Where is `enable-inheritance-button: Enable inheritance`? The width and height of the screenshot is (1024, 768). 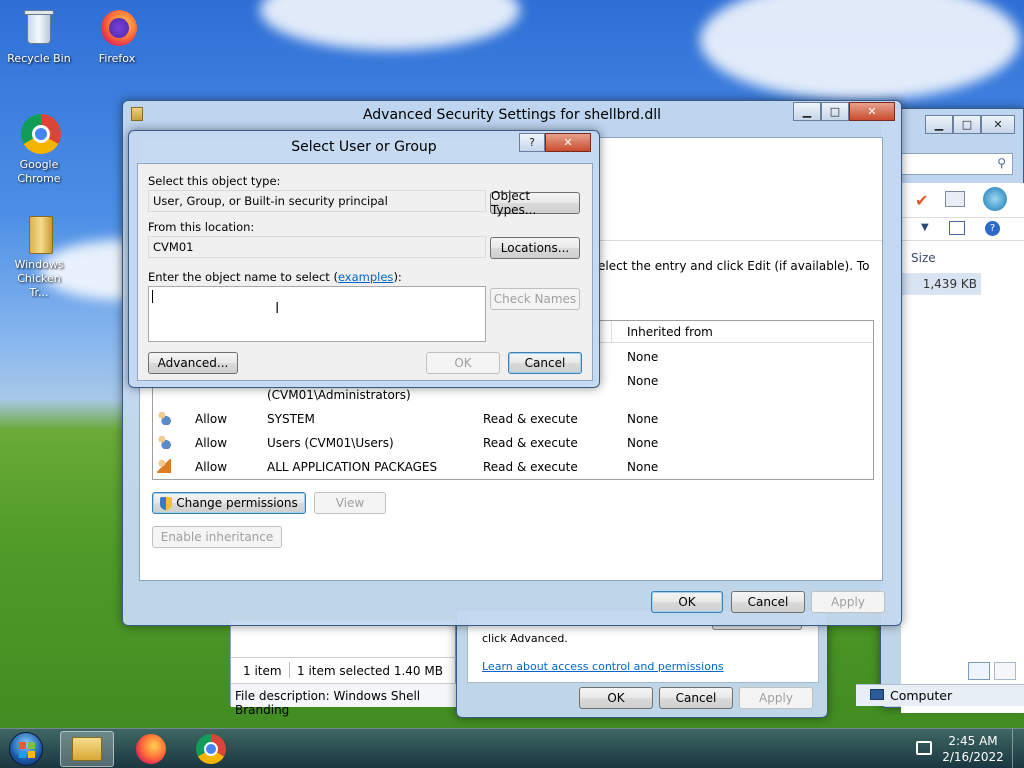 enable-inheritance-button: Enable inheritance is located at coordinates (217, 537).